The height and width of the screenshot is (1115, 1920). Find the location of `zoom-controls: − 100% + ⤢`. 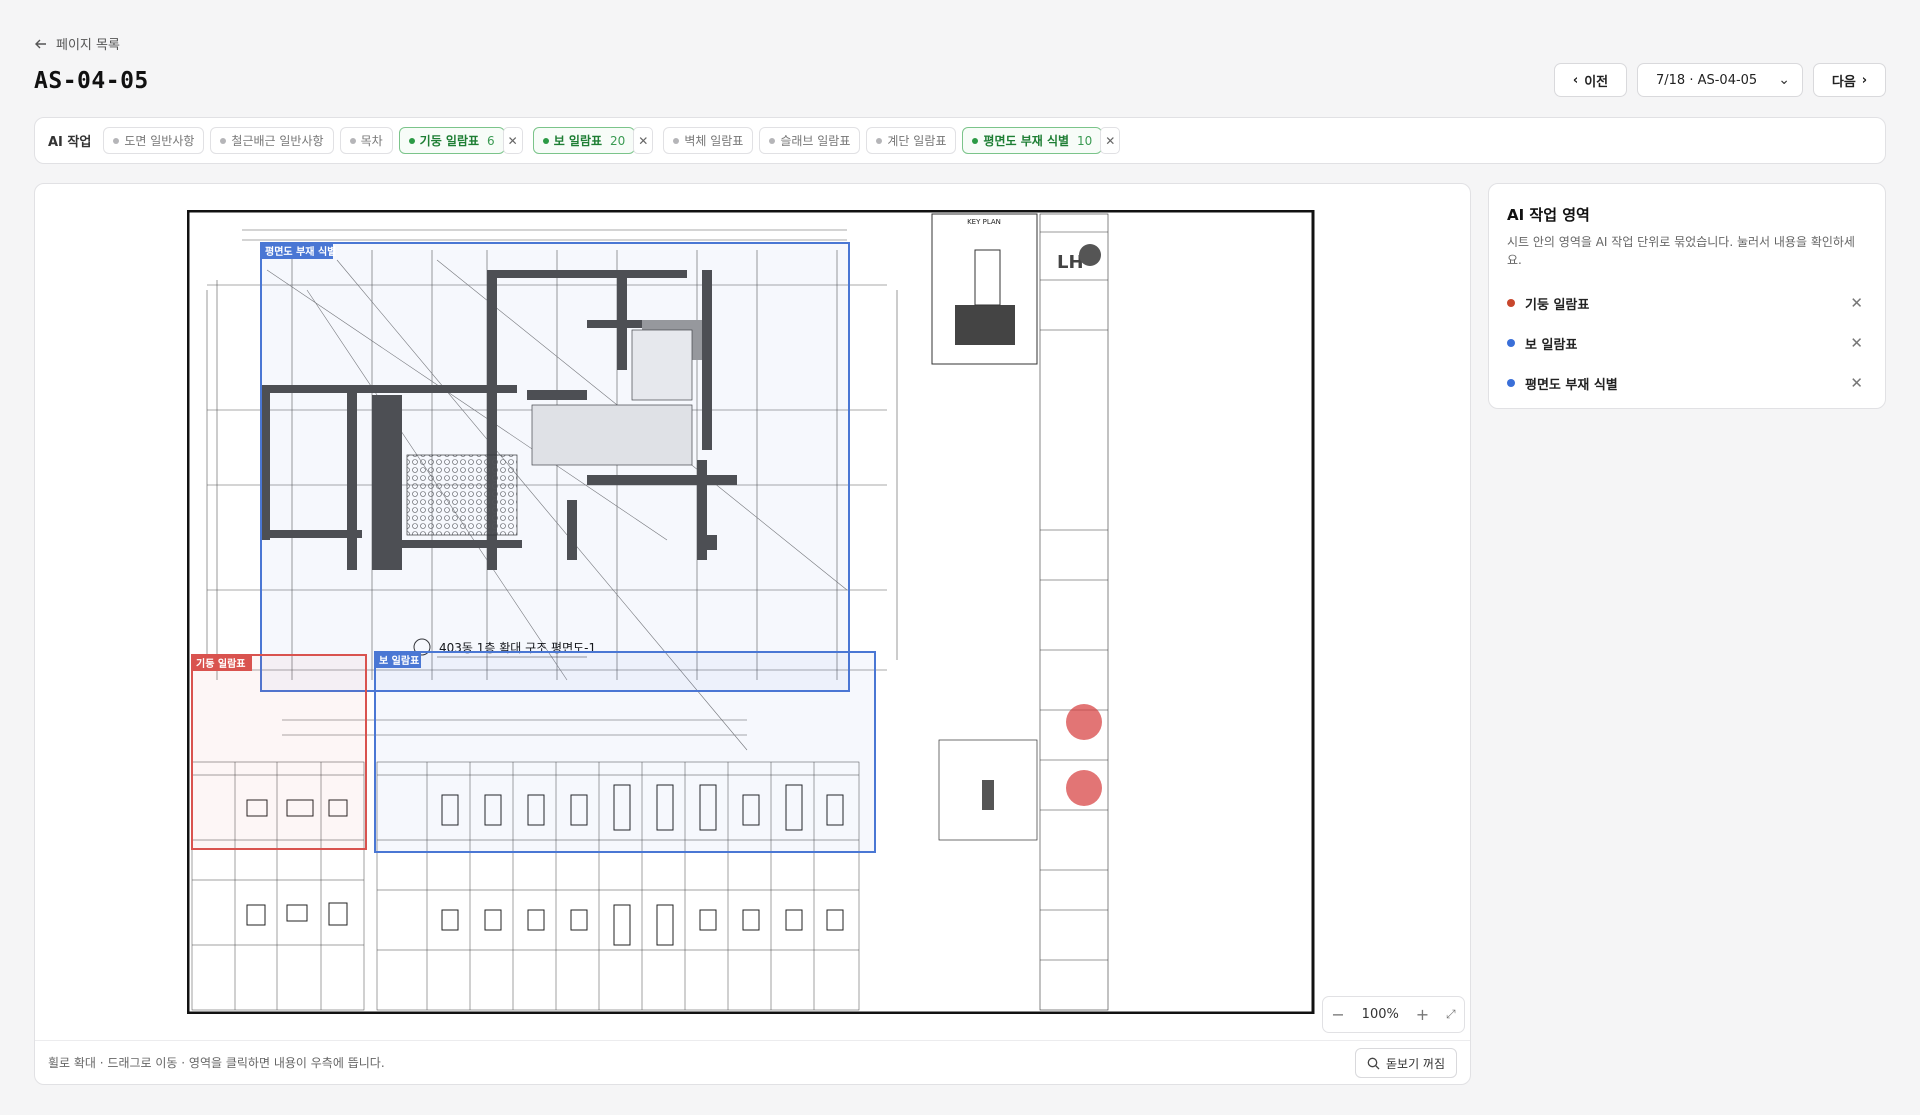

zoom-controls: − 100% + ⤢ is located at coordinates (1393, 1014).